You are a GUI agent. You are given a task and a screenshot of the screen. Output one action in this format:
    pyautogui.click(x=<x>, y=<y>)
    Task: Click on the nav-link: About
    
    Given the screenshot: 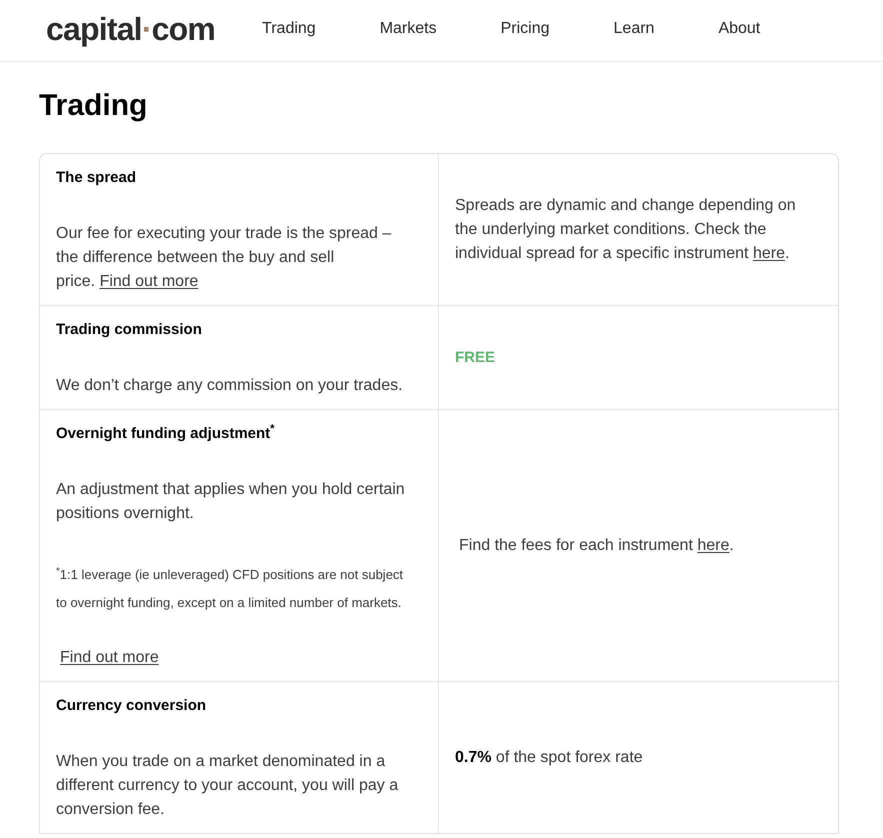 What is the action you would take?
    pyautogui.click(x=739, y=28)
    